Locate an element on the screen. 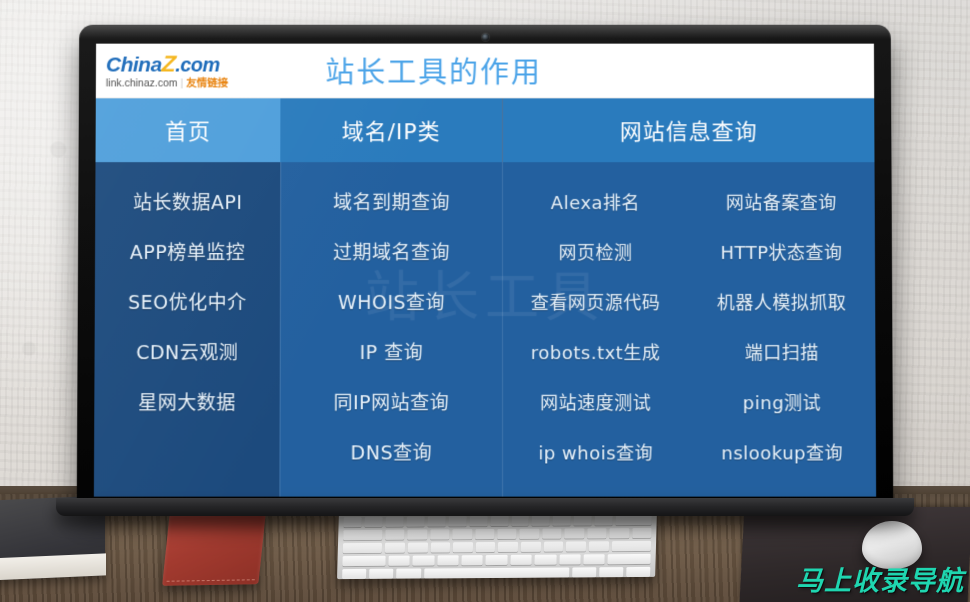 This screenshot has height=602, width=970. logo-sub-url: link.chinaz.com is located at coordinates (141, 83).